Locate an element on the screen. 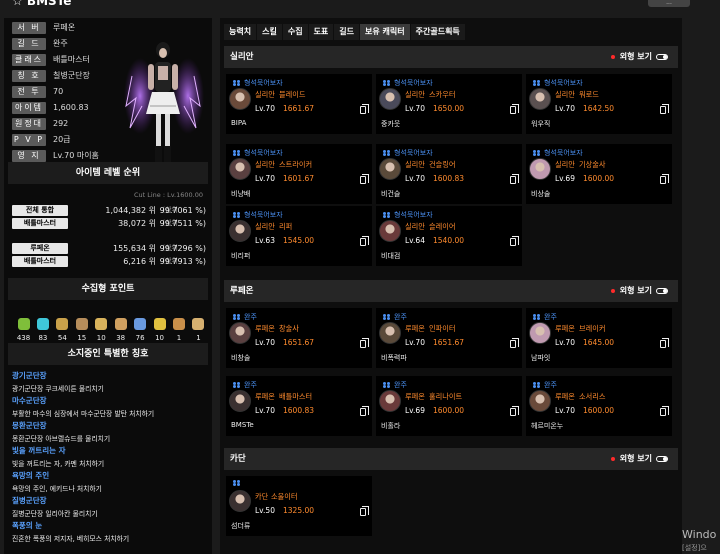 The image size is (720, 554). card-character-name: BMSTe is located at coordinates (242, 425).